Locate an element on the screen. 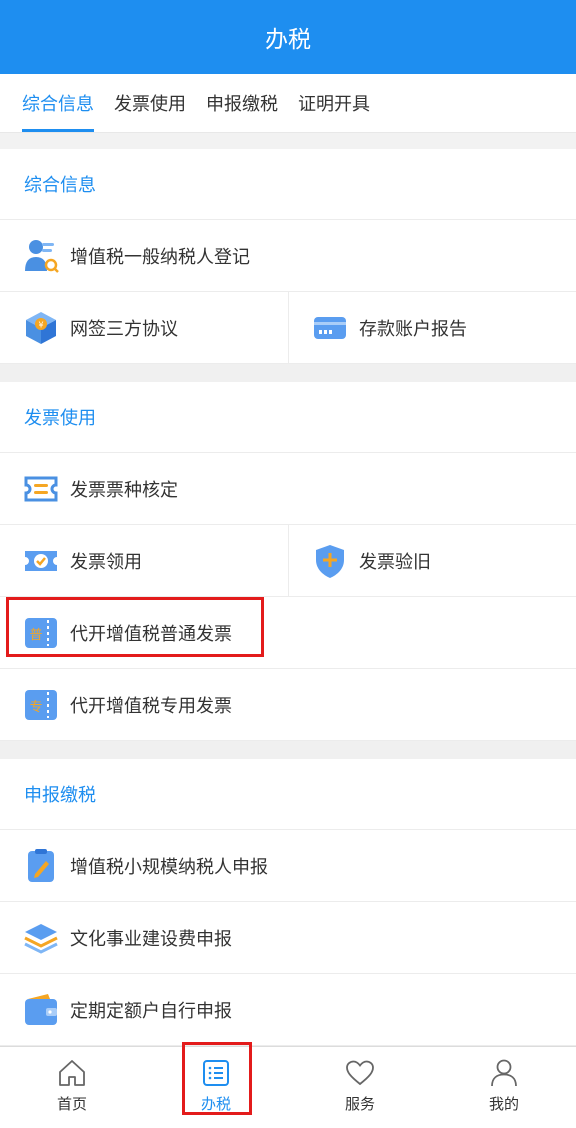  highlight-general-invoice is located at coordinates (135, 627).